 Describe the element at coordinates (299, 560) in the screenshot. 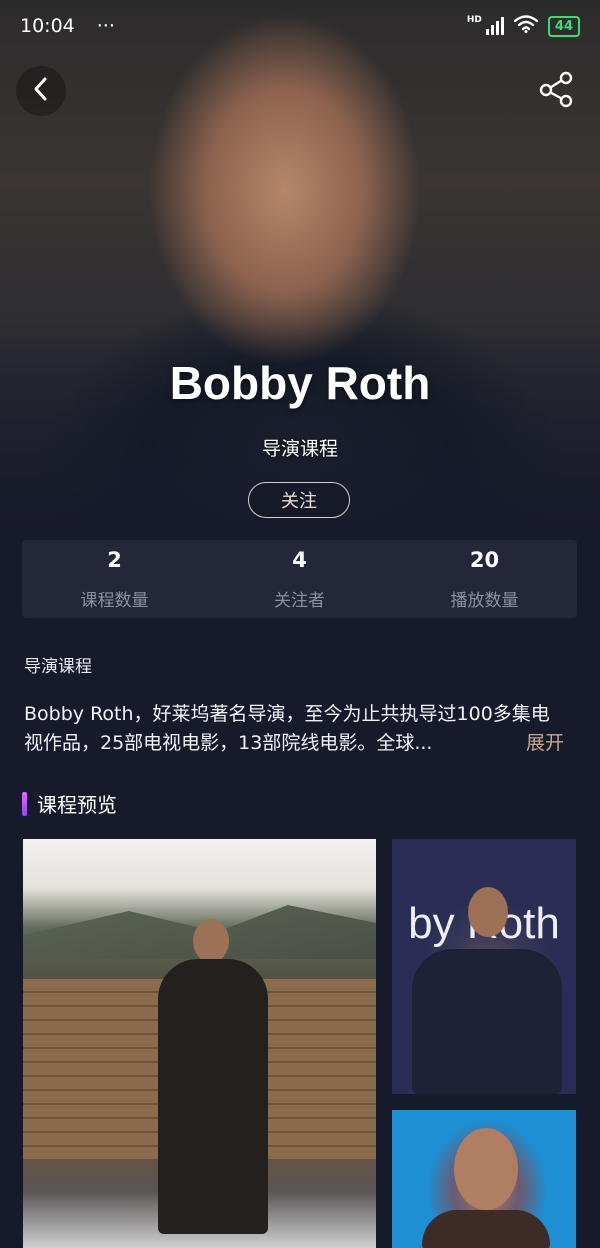

I see `stat-value: 4` at that location.